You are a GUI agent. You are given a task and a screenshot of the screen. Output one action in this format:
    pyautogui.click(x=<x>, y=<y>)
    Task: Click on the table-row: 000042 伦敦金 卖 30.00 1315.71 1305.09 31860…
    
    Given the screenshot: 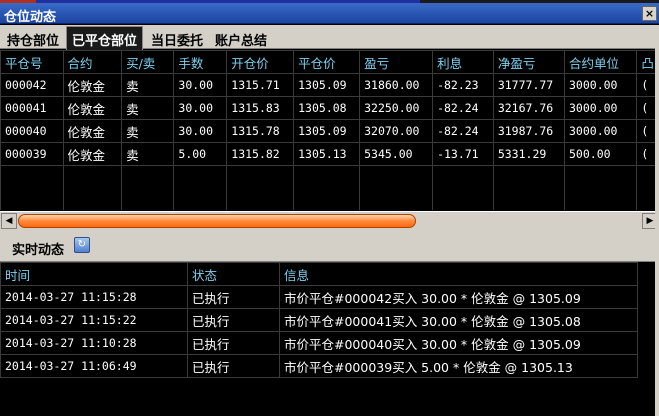 What is the action you would take?
    pyautogui.click(x=329, y=85)
    